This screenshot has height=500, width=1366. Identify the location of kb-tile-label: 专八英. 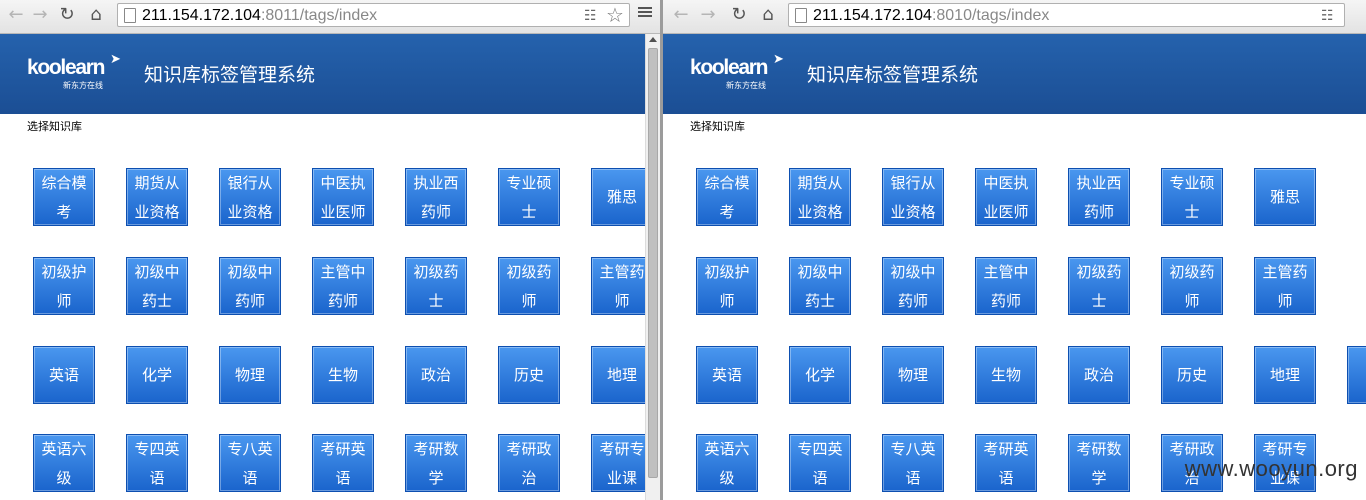
(250, 449).